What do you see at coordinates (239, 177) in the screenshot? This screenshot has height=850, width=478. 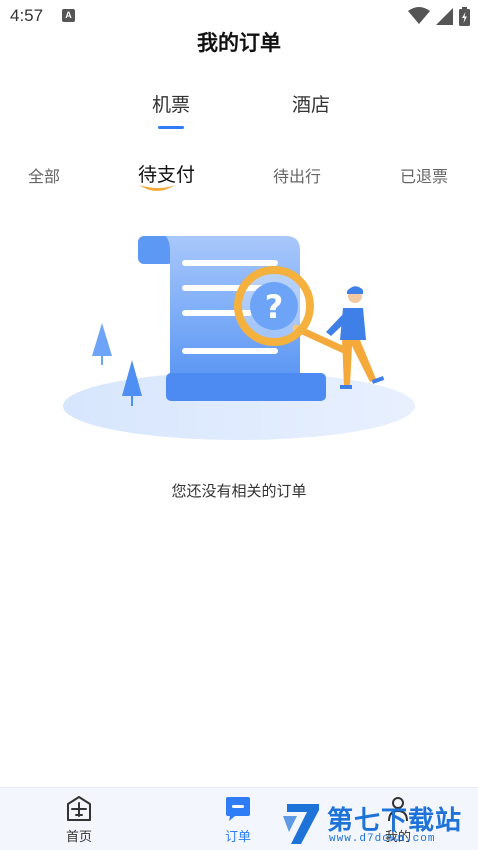 I see `order-status-tabs: 全部 待支付 待出行 已退票` at bounding box center [239, 177].